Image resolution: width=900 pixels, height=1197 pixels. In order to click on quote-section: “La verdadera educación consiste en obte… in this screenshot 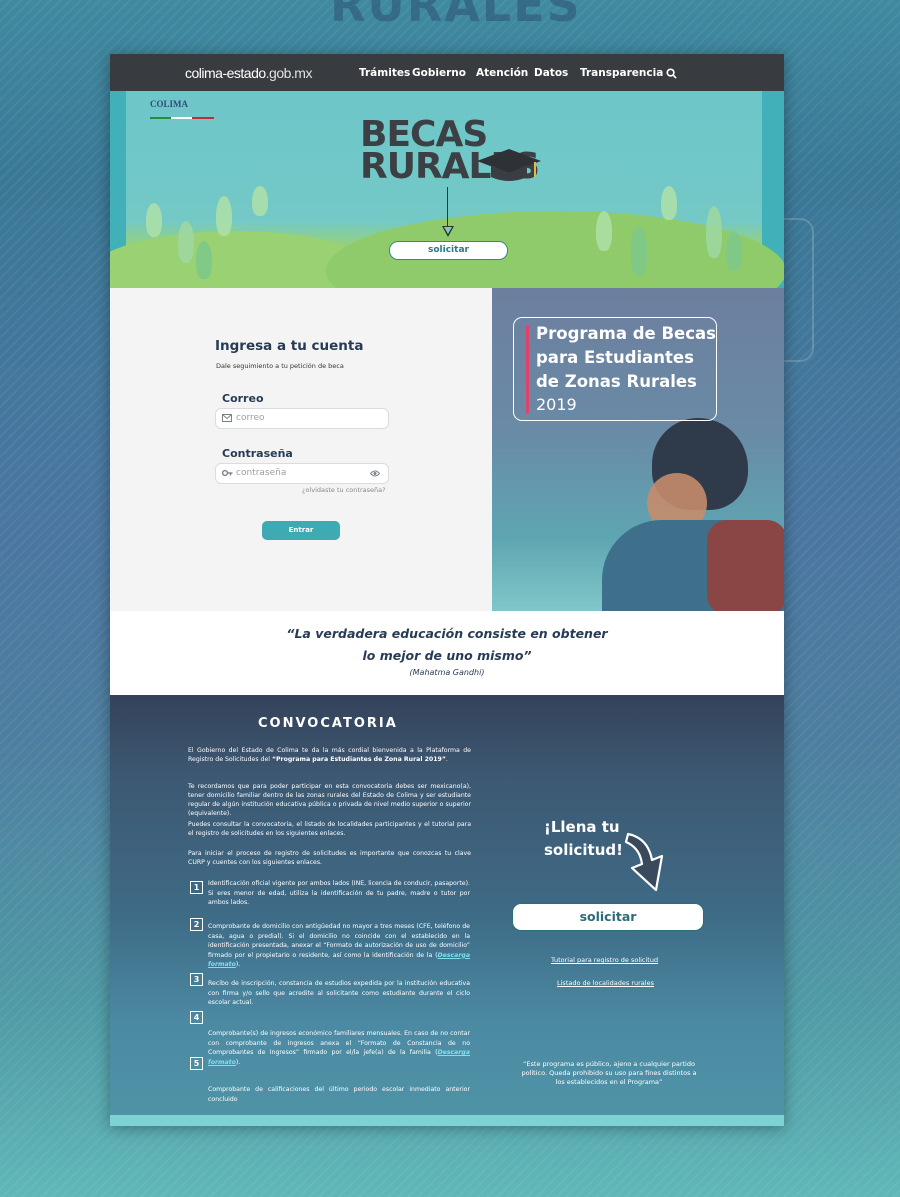, I will do `click(447, 653)`.